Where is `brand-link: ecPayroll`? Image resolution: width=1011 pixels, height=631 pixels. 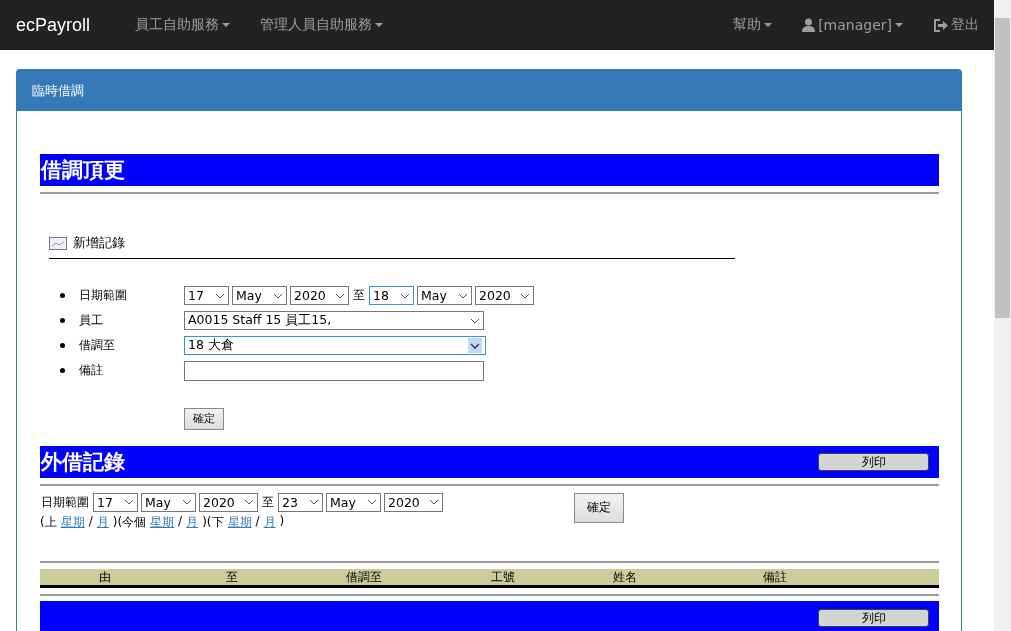 brand-link: ecPayroll is located at coordinates (53, 25).